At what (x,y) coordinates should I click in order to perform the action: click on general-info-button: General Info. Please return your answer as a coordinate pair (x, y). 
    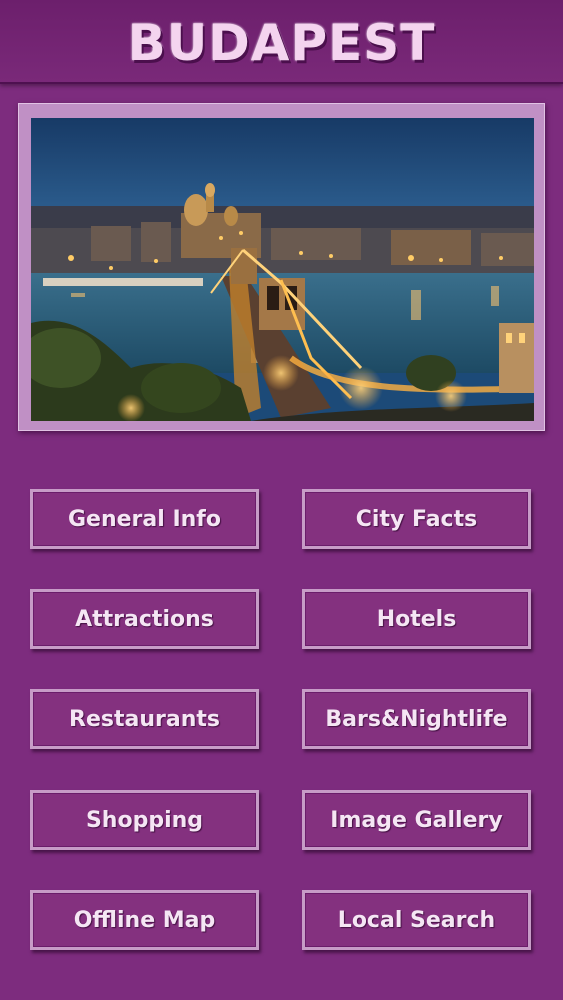
    Looking at the image, I should click on (144, 519).